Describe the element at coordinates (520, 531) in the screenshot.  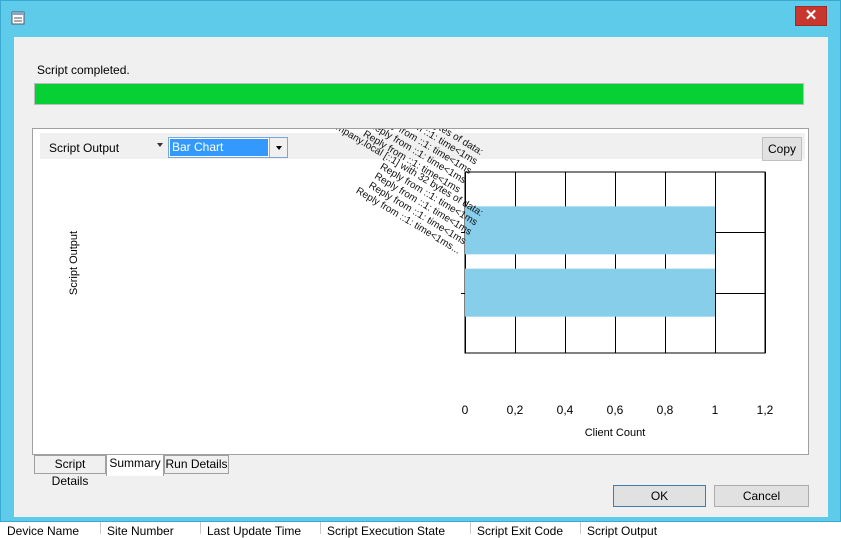
I see `column-header-script-exit-code: Script Exit Code` at that location.